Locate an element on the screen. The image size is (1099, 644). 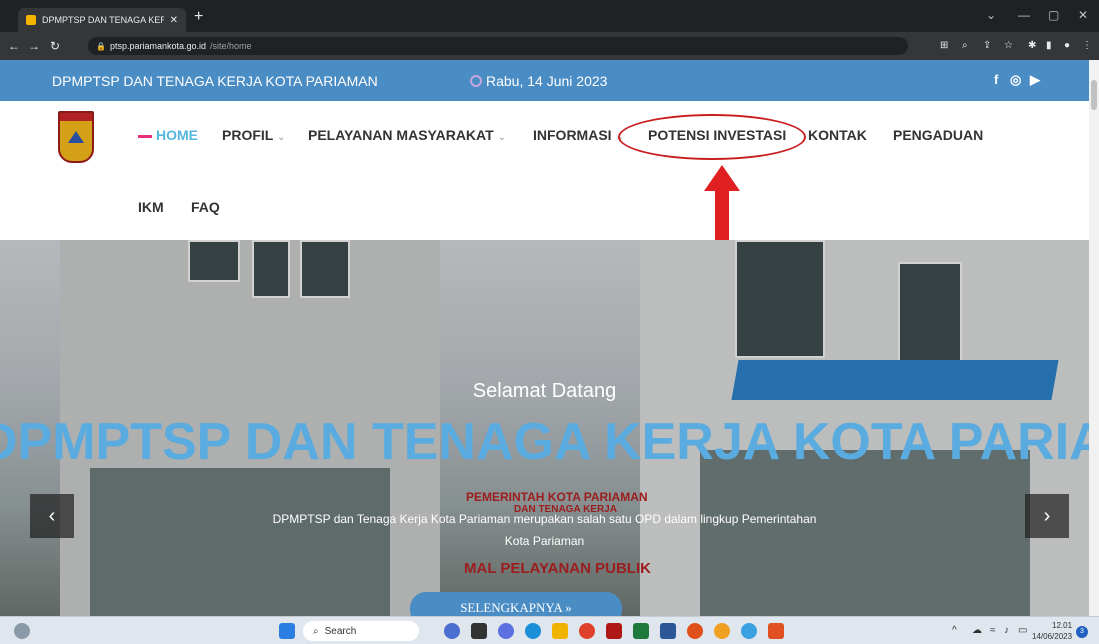
active-indicator is located at coordinates (145, 136).